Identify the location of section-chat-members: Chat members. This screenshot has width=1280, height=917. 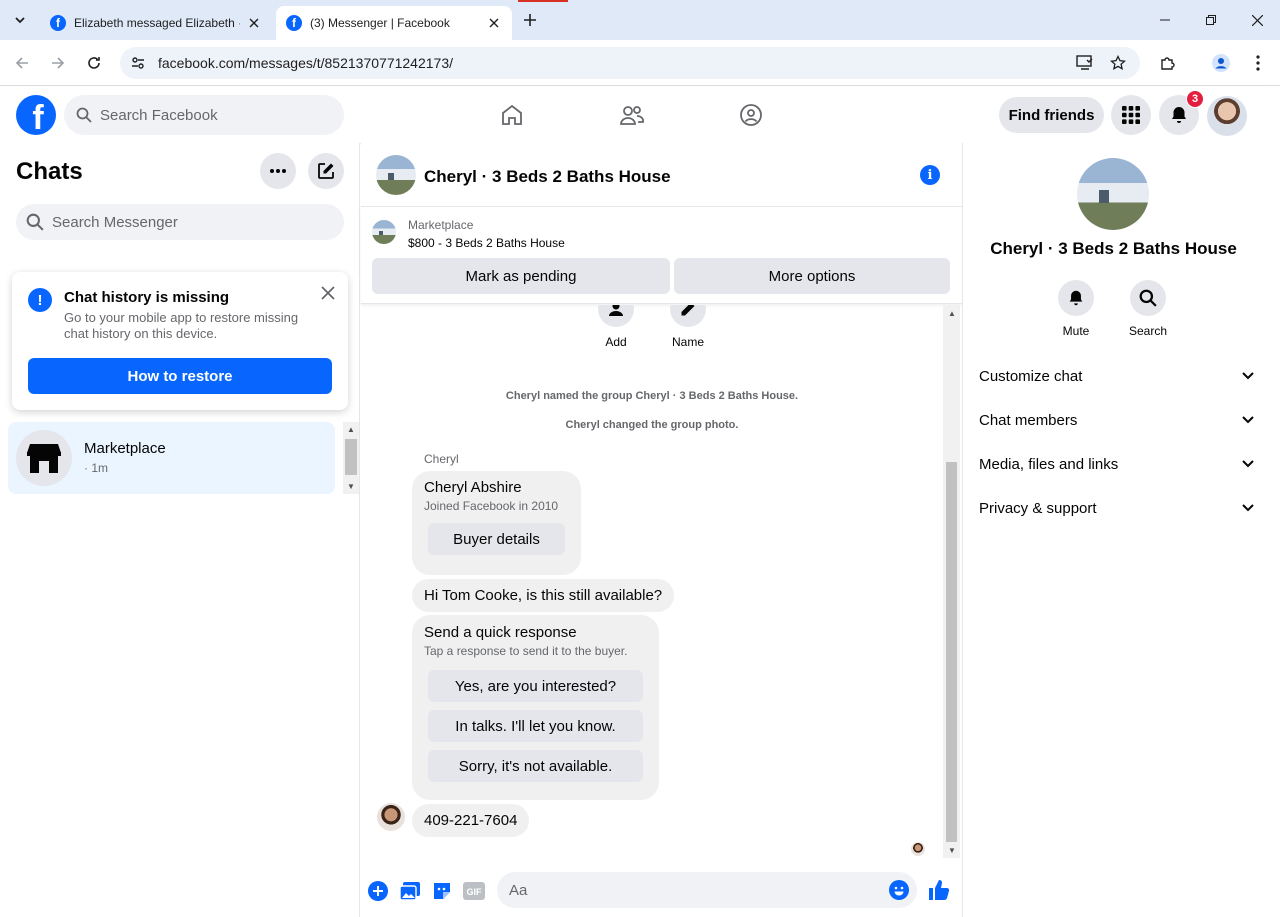
(1116, 420).